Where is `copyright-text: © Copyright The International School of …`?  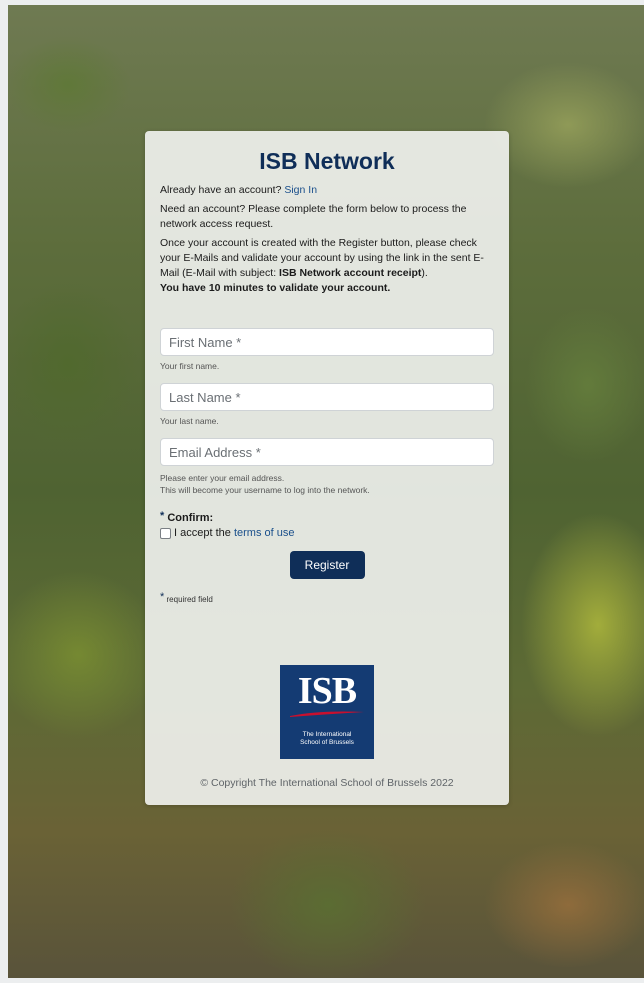
copyright-text: © Copyright The International School of … is located at coordinates (327, 783).